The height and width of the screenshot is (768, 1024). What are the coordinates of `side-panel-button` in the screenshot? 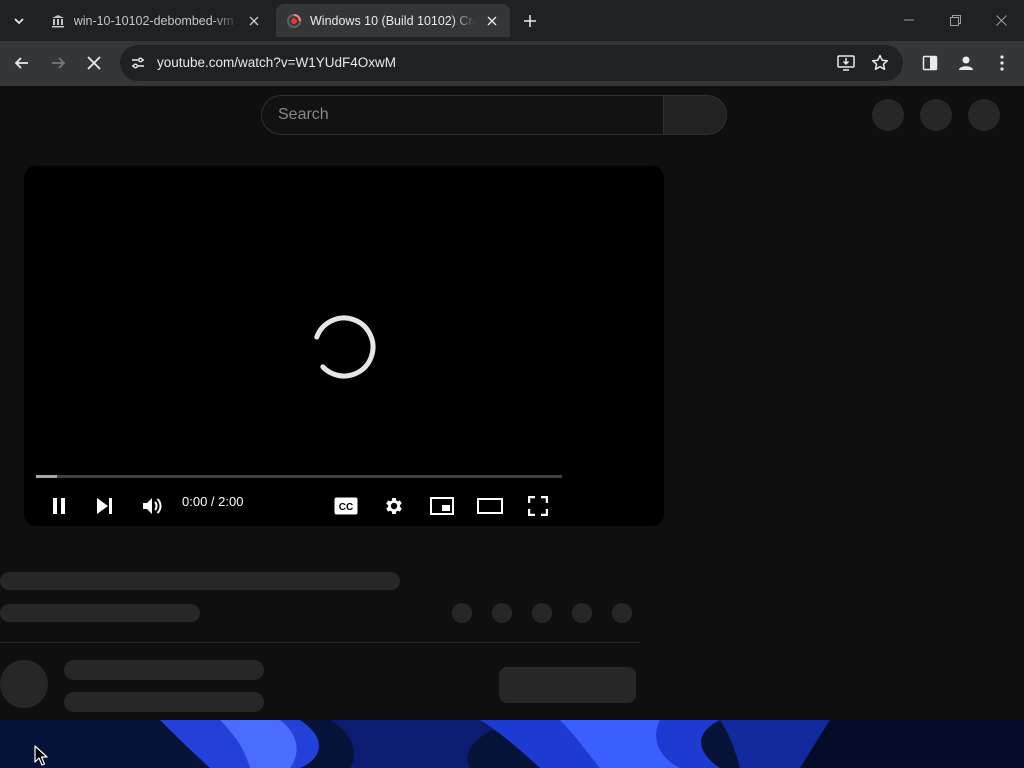 It's located at (930, 63).